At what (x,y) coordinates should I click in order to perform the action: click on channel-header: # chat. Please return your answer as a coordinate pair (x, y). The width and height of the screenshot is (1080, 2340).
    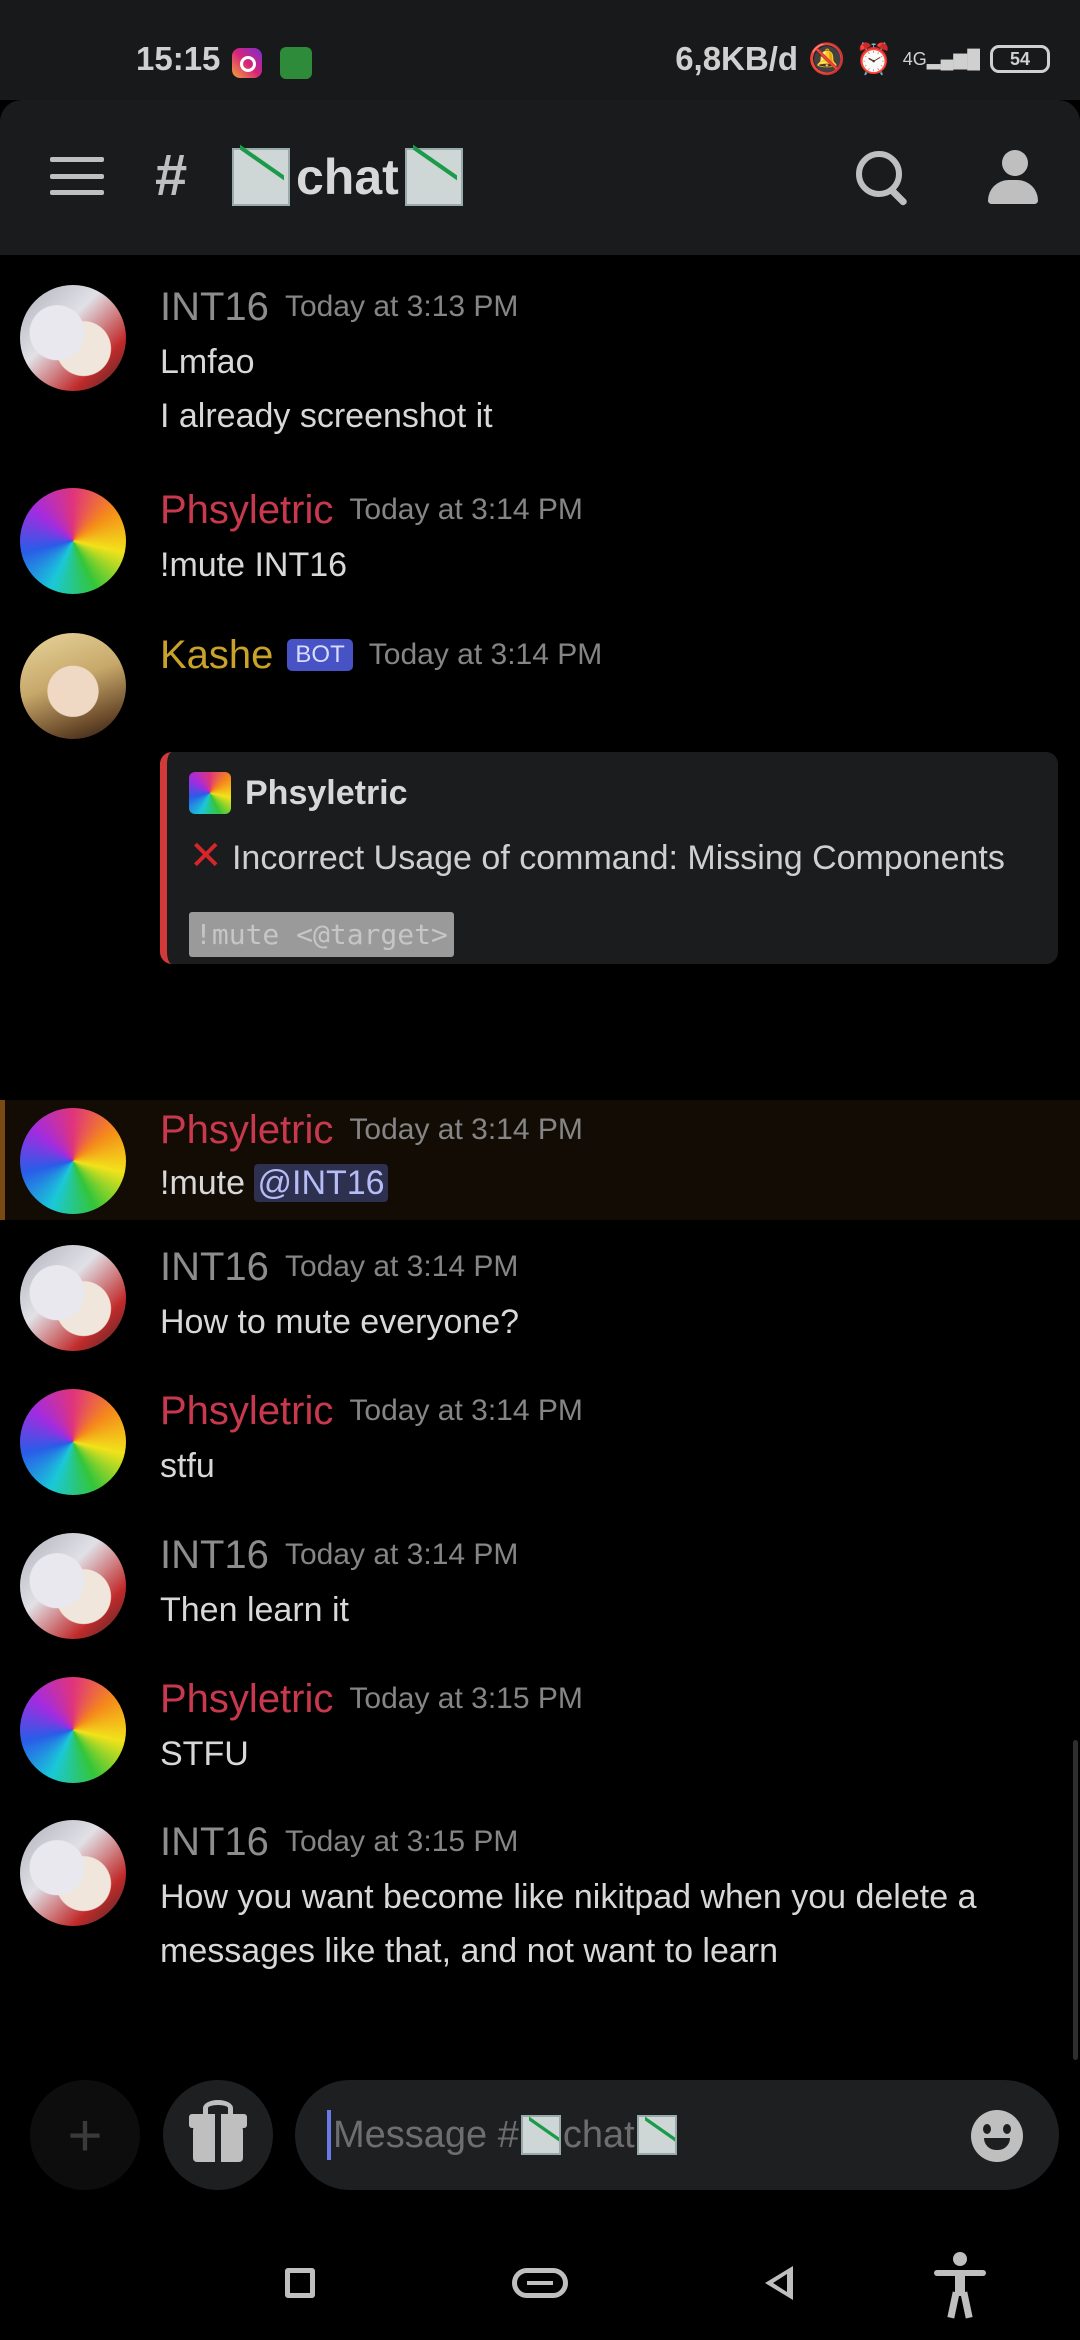
    Looking at the image, I should click on (540, 177).